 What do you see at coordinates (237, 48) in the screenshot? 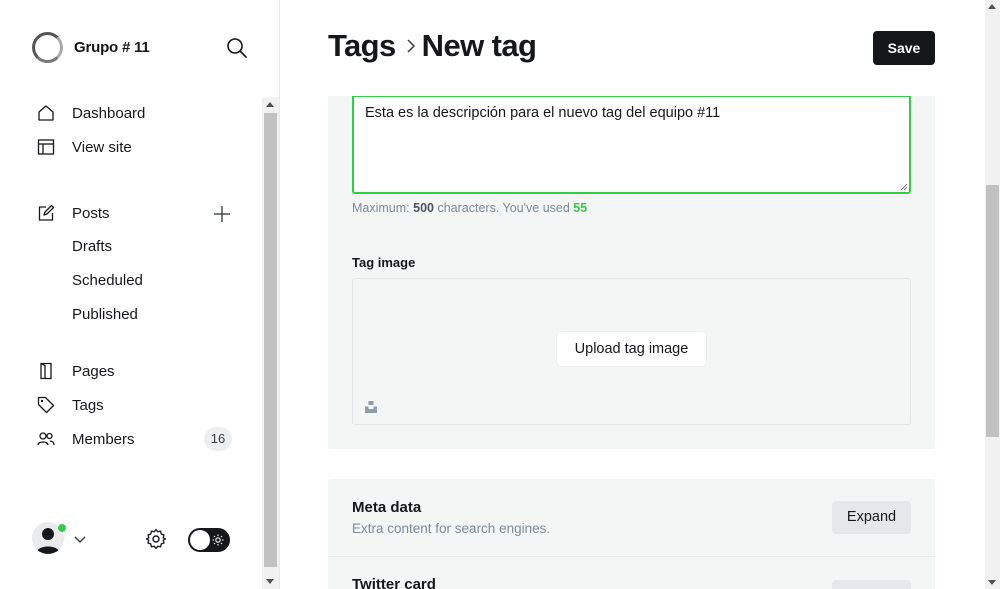
I see `search-icon` at bounding box center [237, 48].